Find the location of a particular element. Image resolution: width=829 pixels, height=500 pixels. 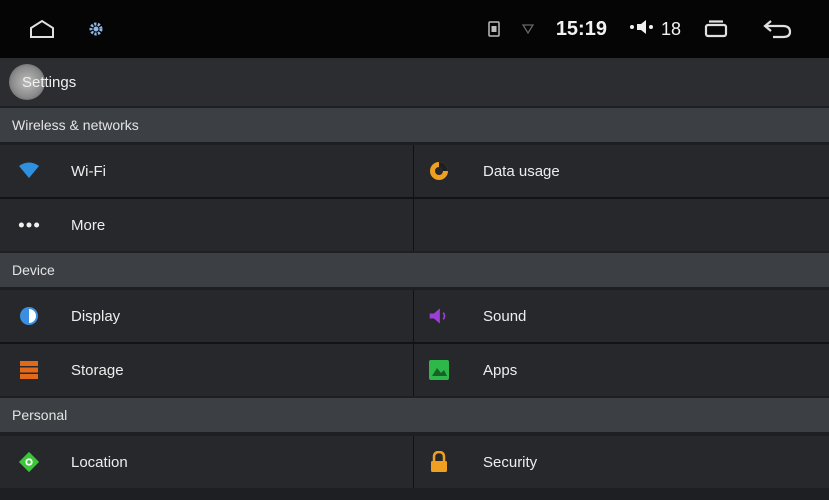

settings-row: Storage Apps is located at coordinates (414, 370).